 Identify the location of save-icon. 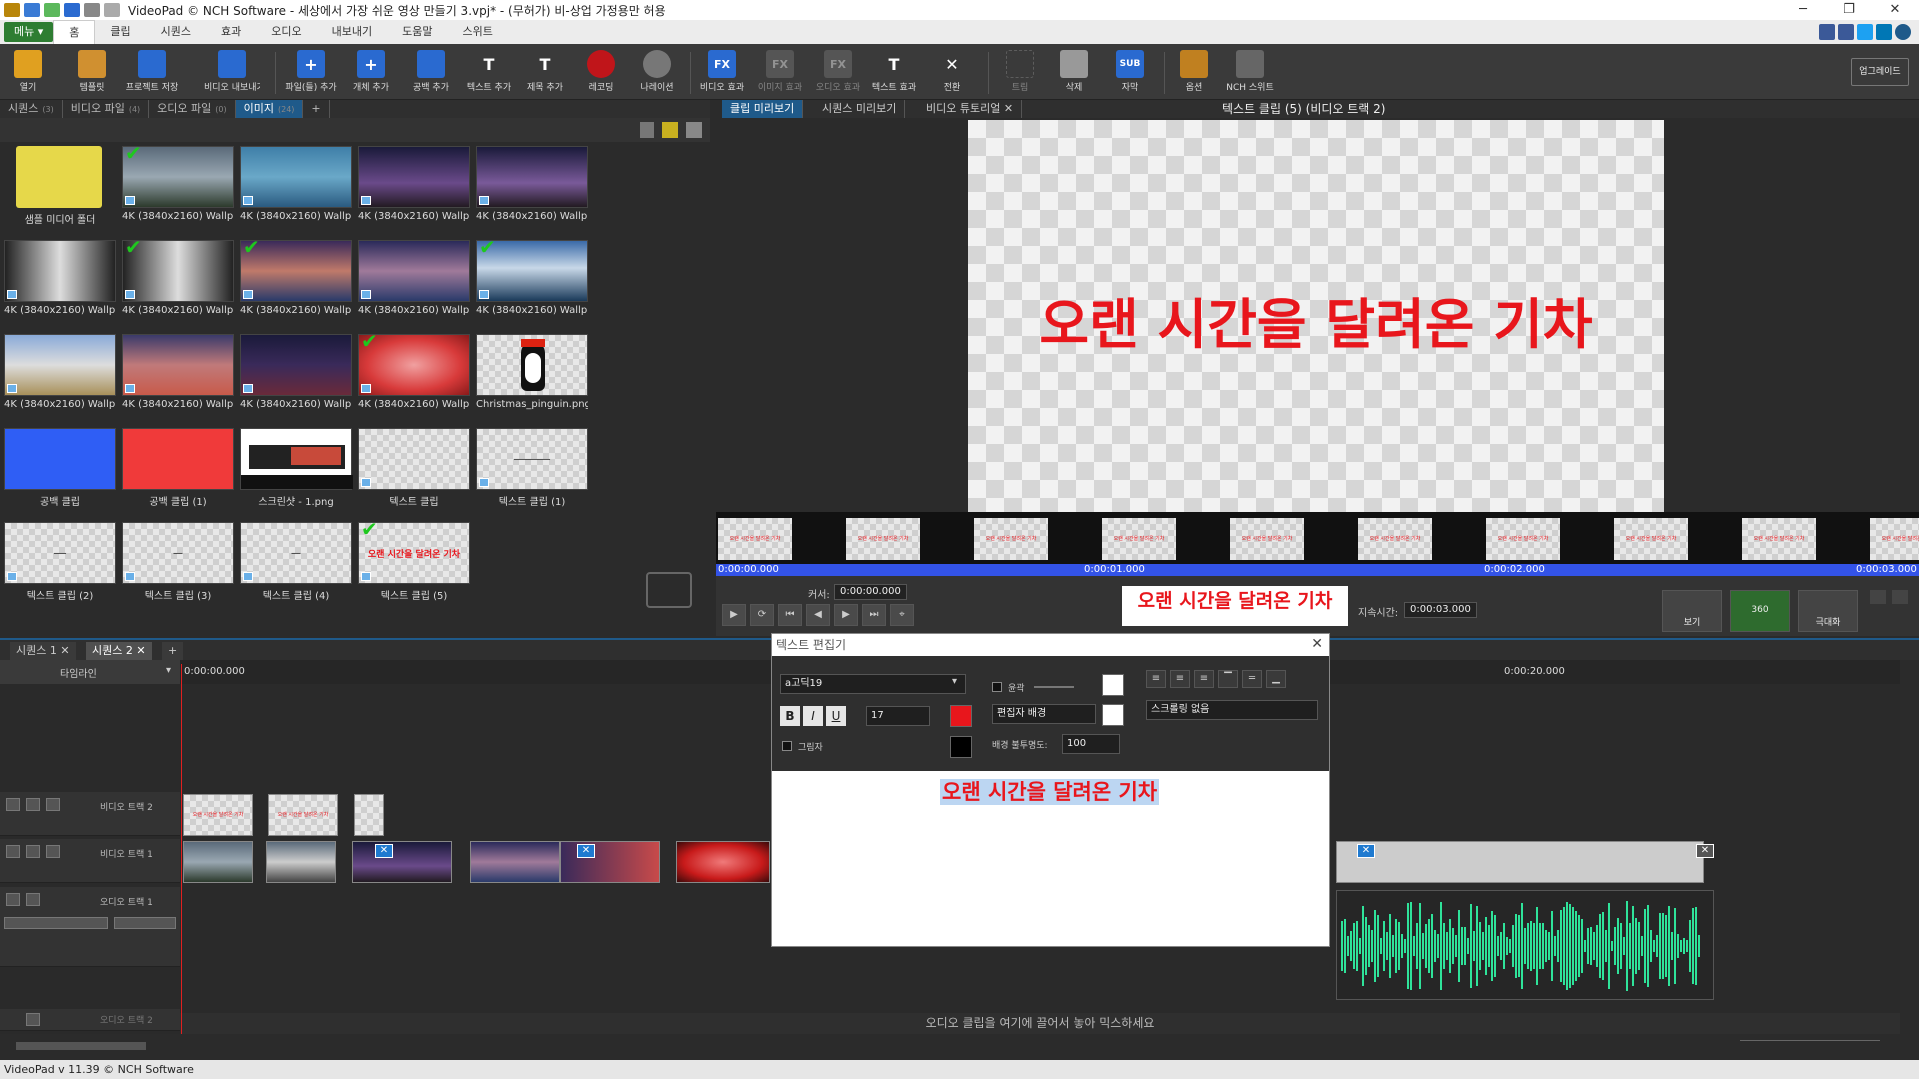
(72, 10).